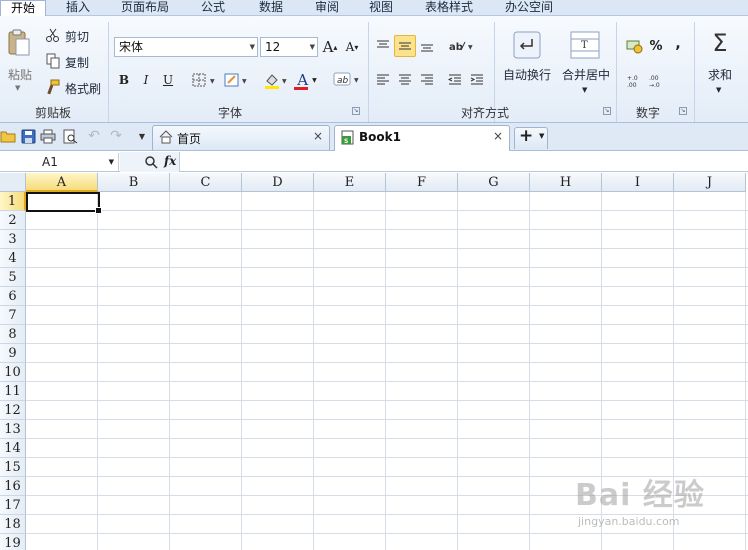 The image size is (748, 550). Describe the element at coordinates (23, 8) in the screenshot. I see `tab-home: 开始` at that location.